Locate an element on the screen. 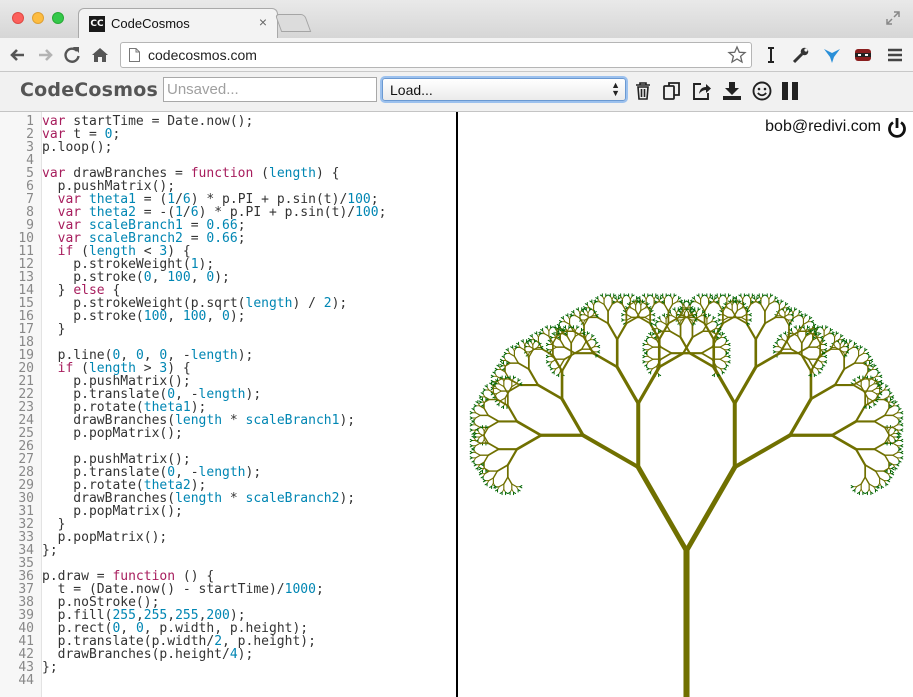 This screenshot has width=913, height=697. cursor-extension-icon is located at coordinates (771, 55).